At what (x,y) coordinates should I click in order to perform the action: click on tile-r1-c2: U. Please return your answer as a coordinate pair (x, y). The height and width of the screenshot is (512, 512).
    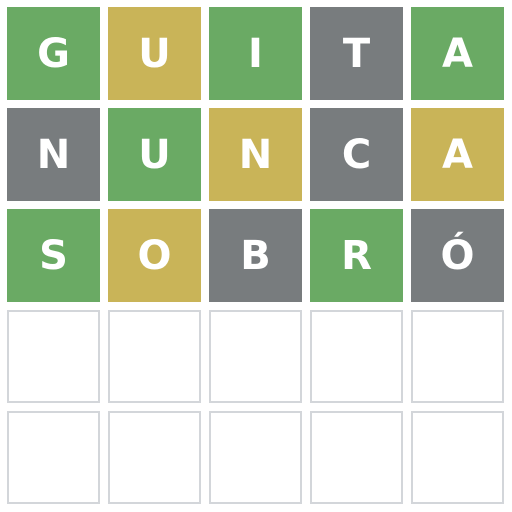
    Looking at the image, I should click on (154, 53).